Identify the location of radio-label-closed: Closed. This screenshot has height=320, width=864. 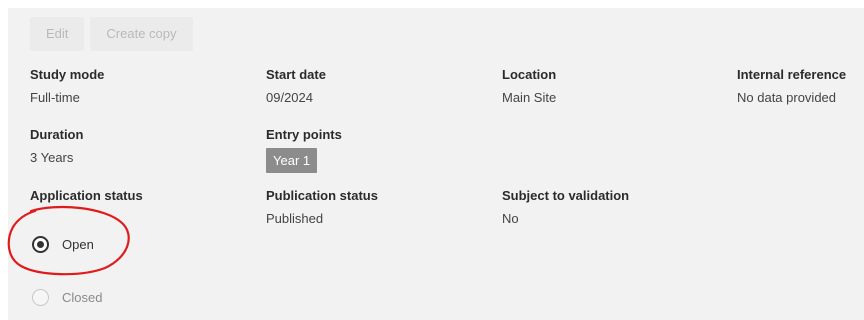
(82, 297).